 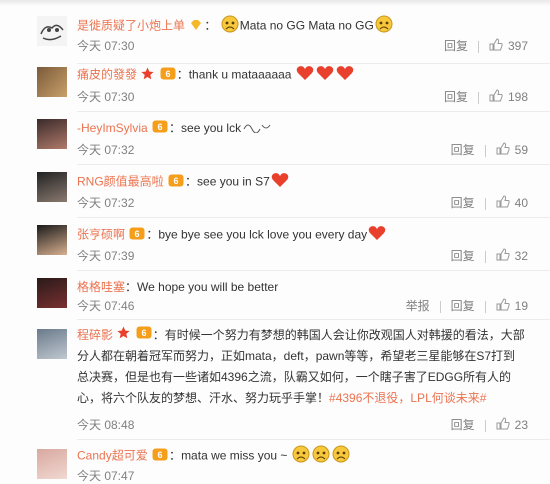 What do you see at coordinates (512, 306) in the screenshot?
I see `like-button: 19` at bounding box center [512, 306].